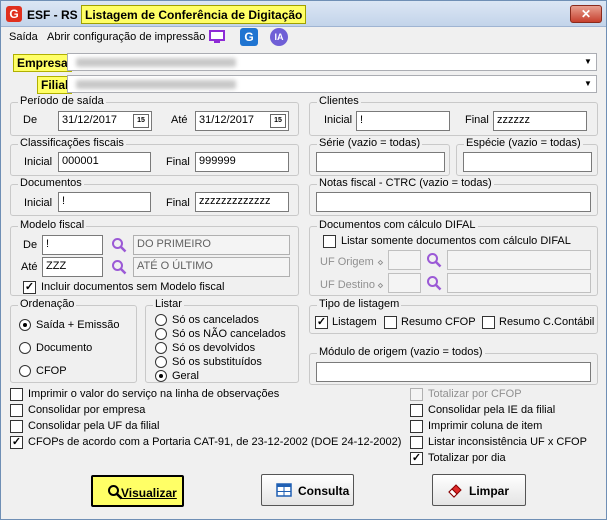 The width and height of the screenshot is (607, 520). I want to click on ordenacao-option-label: Documento, so click(64, 348).